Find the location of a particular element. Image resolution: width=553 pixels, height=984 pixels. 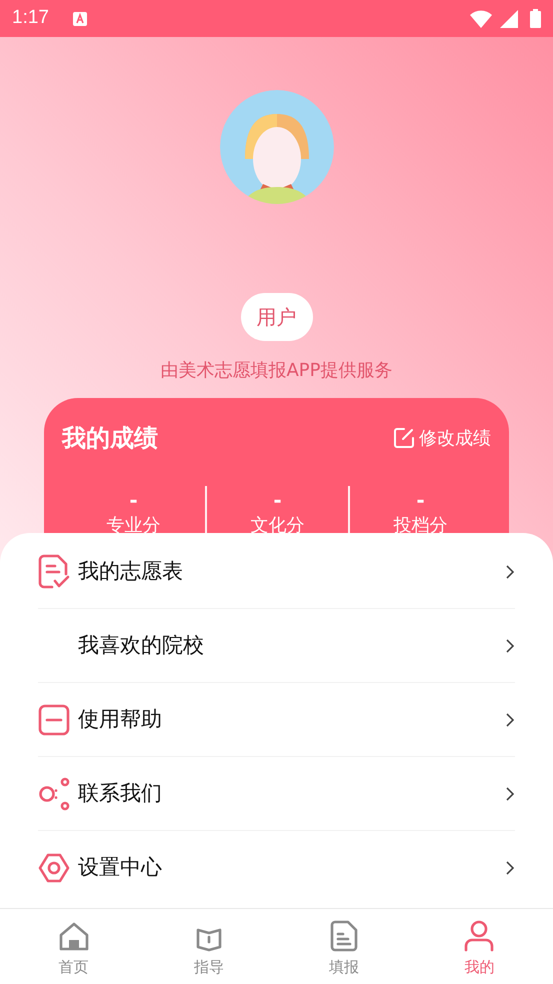

book-icon is located at coordinates (209, 939).